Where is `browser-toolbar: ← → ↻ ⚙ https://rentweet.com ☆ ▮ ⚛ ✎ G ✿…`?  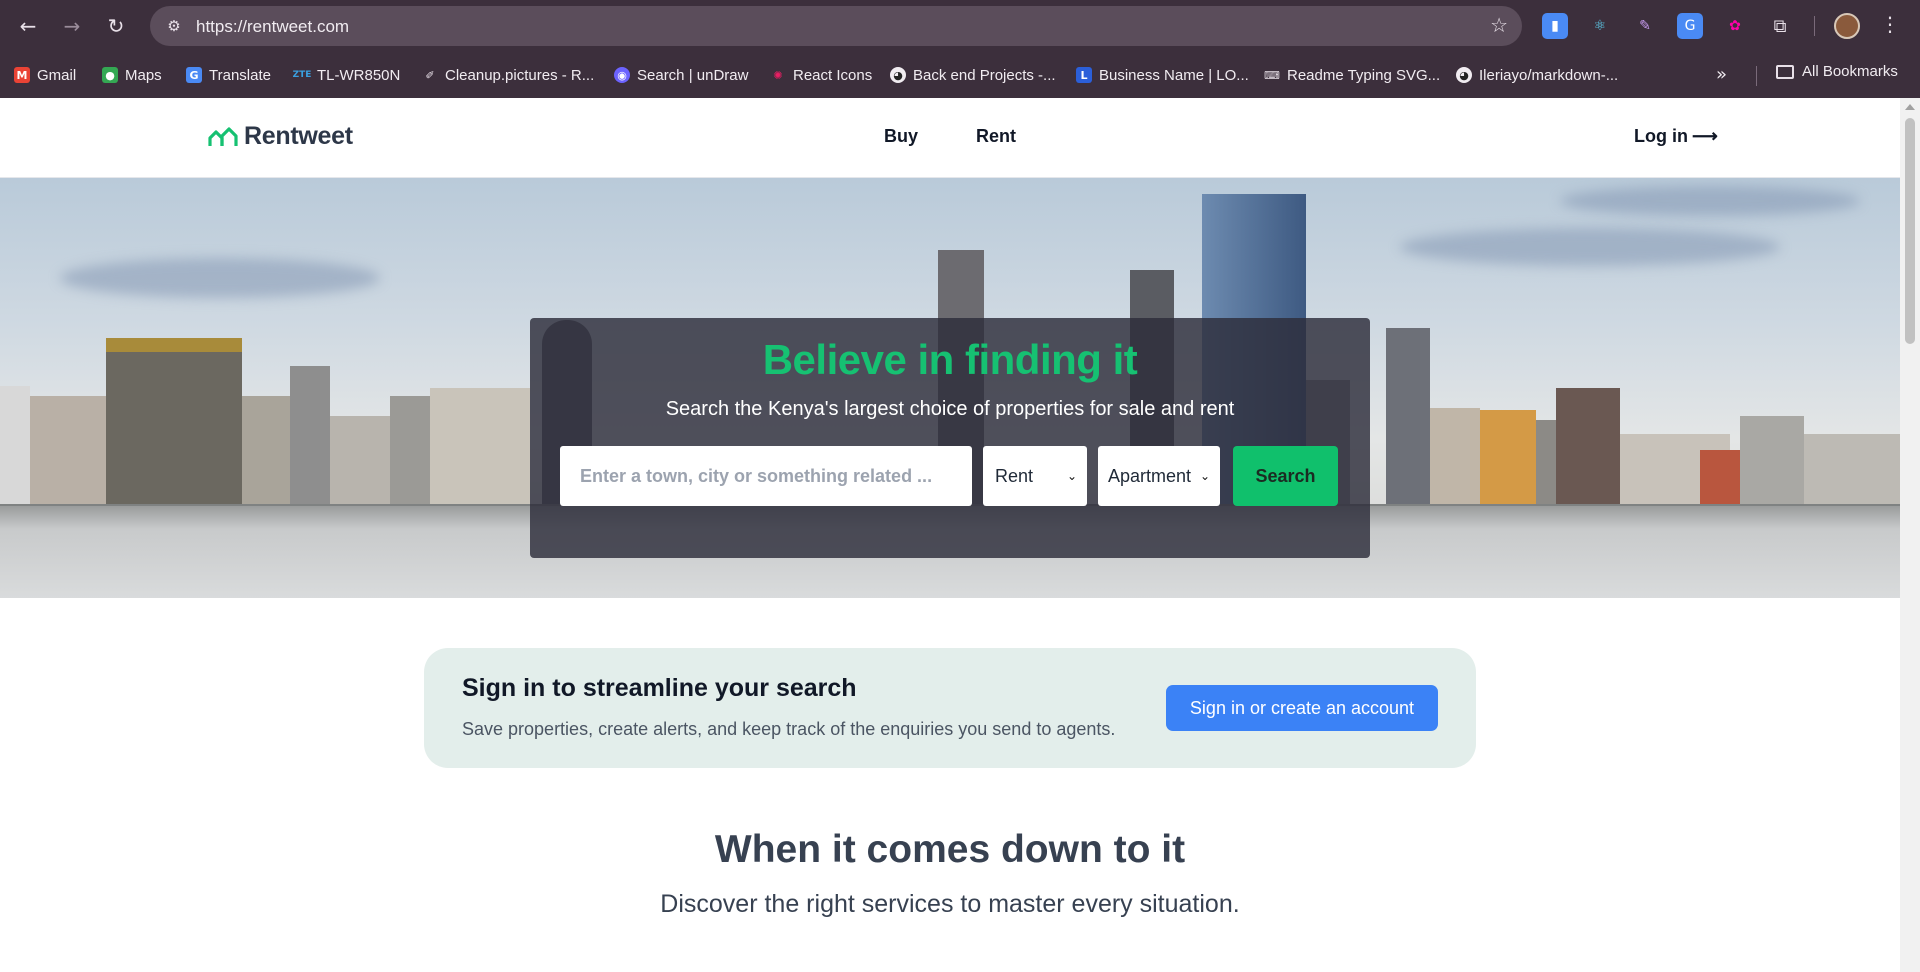 browser-toolbar: ← → ↻ ⚙ https://rentweet.com ☆ ▮ ⚛ ✎ G ✿… is located at coordinates (960, 26).